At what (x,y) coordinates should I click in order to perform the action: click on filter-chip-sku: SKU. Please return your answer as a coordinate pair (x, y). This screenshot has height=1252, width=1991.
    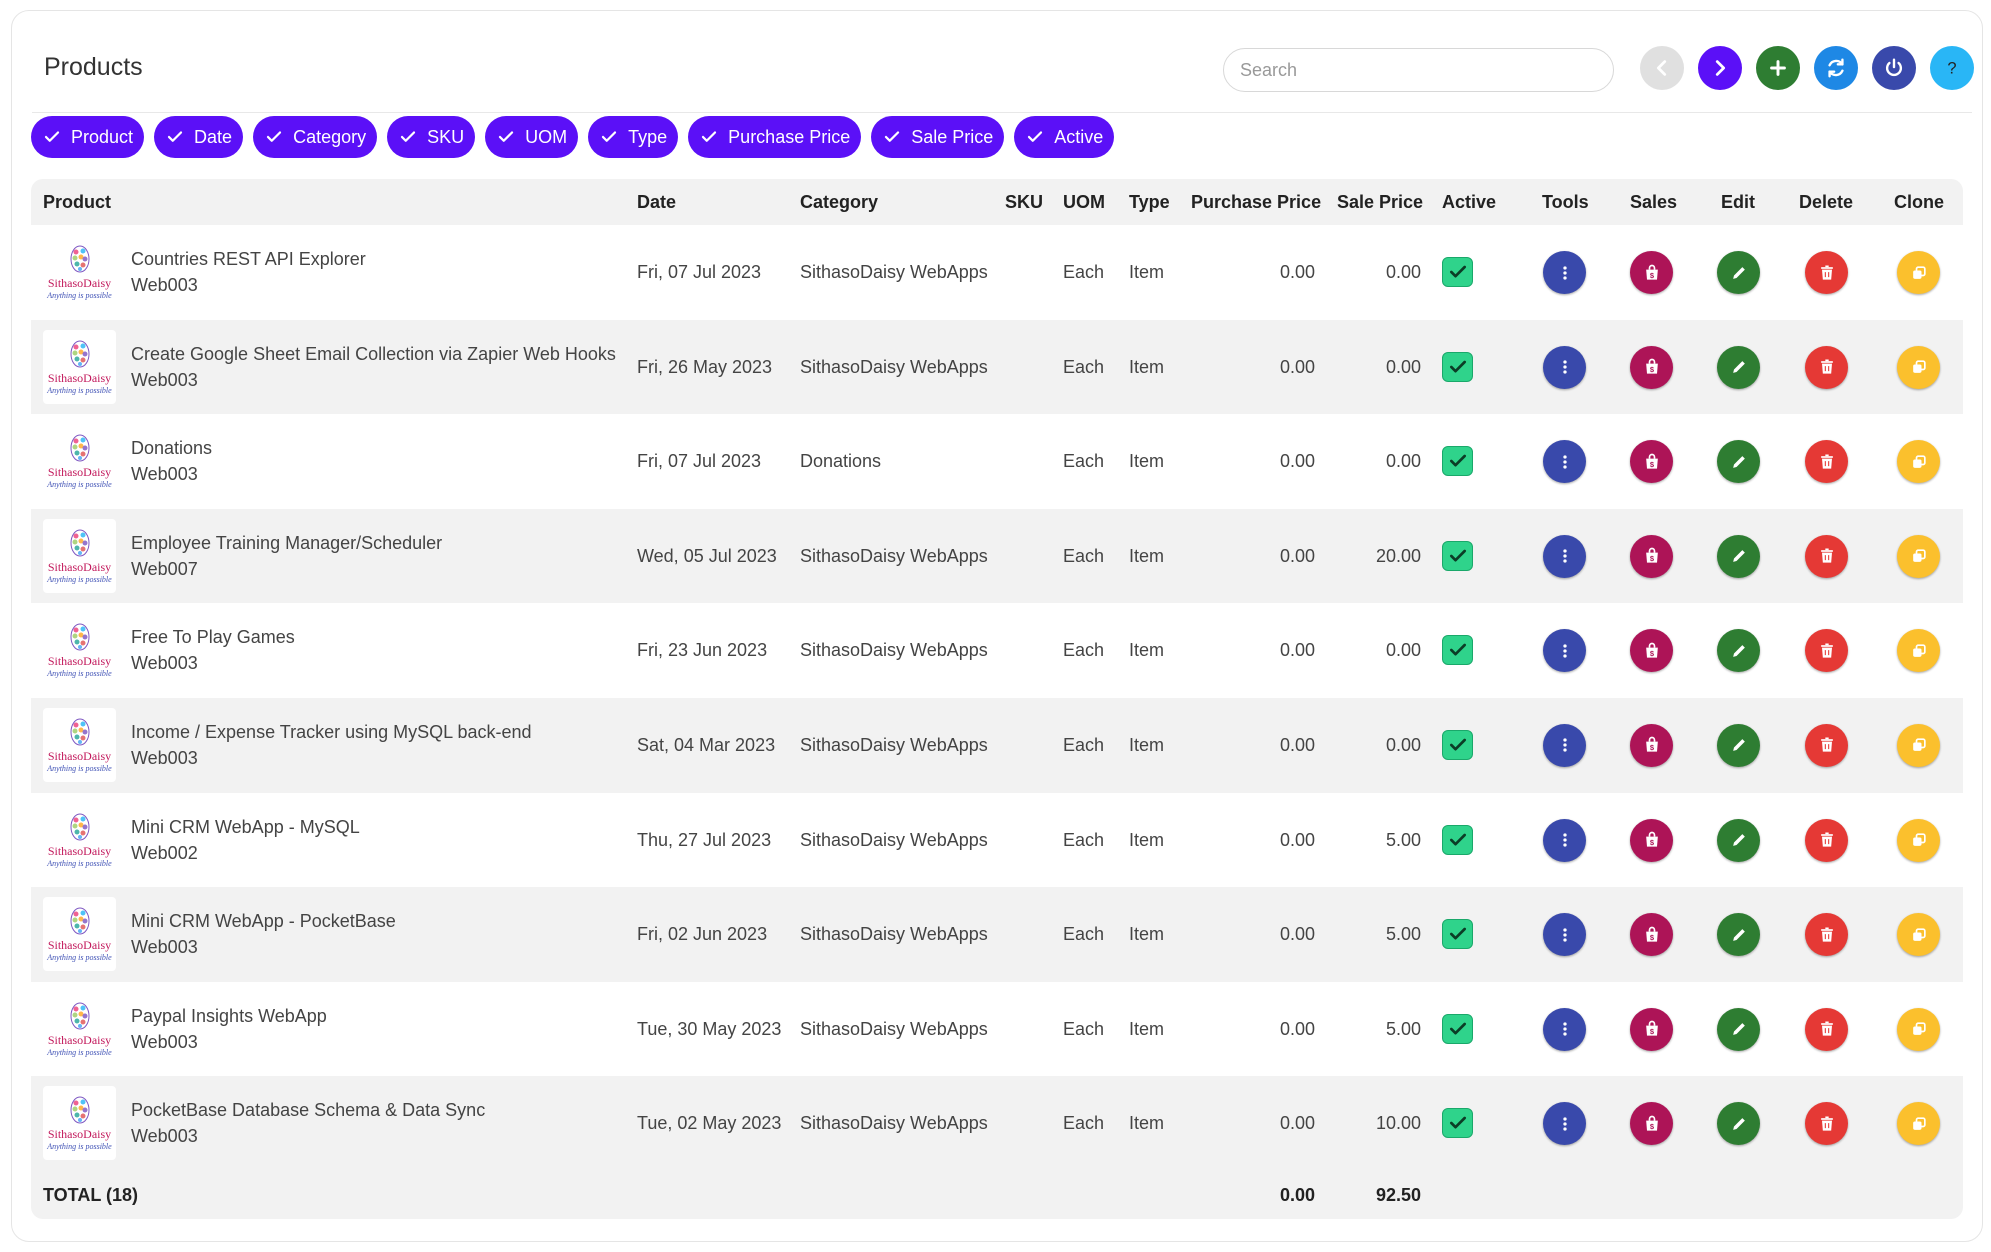
    Looking at the image, I should click on (431, 137).